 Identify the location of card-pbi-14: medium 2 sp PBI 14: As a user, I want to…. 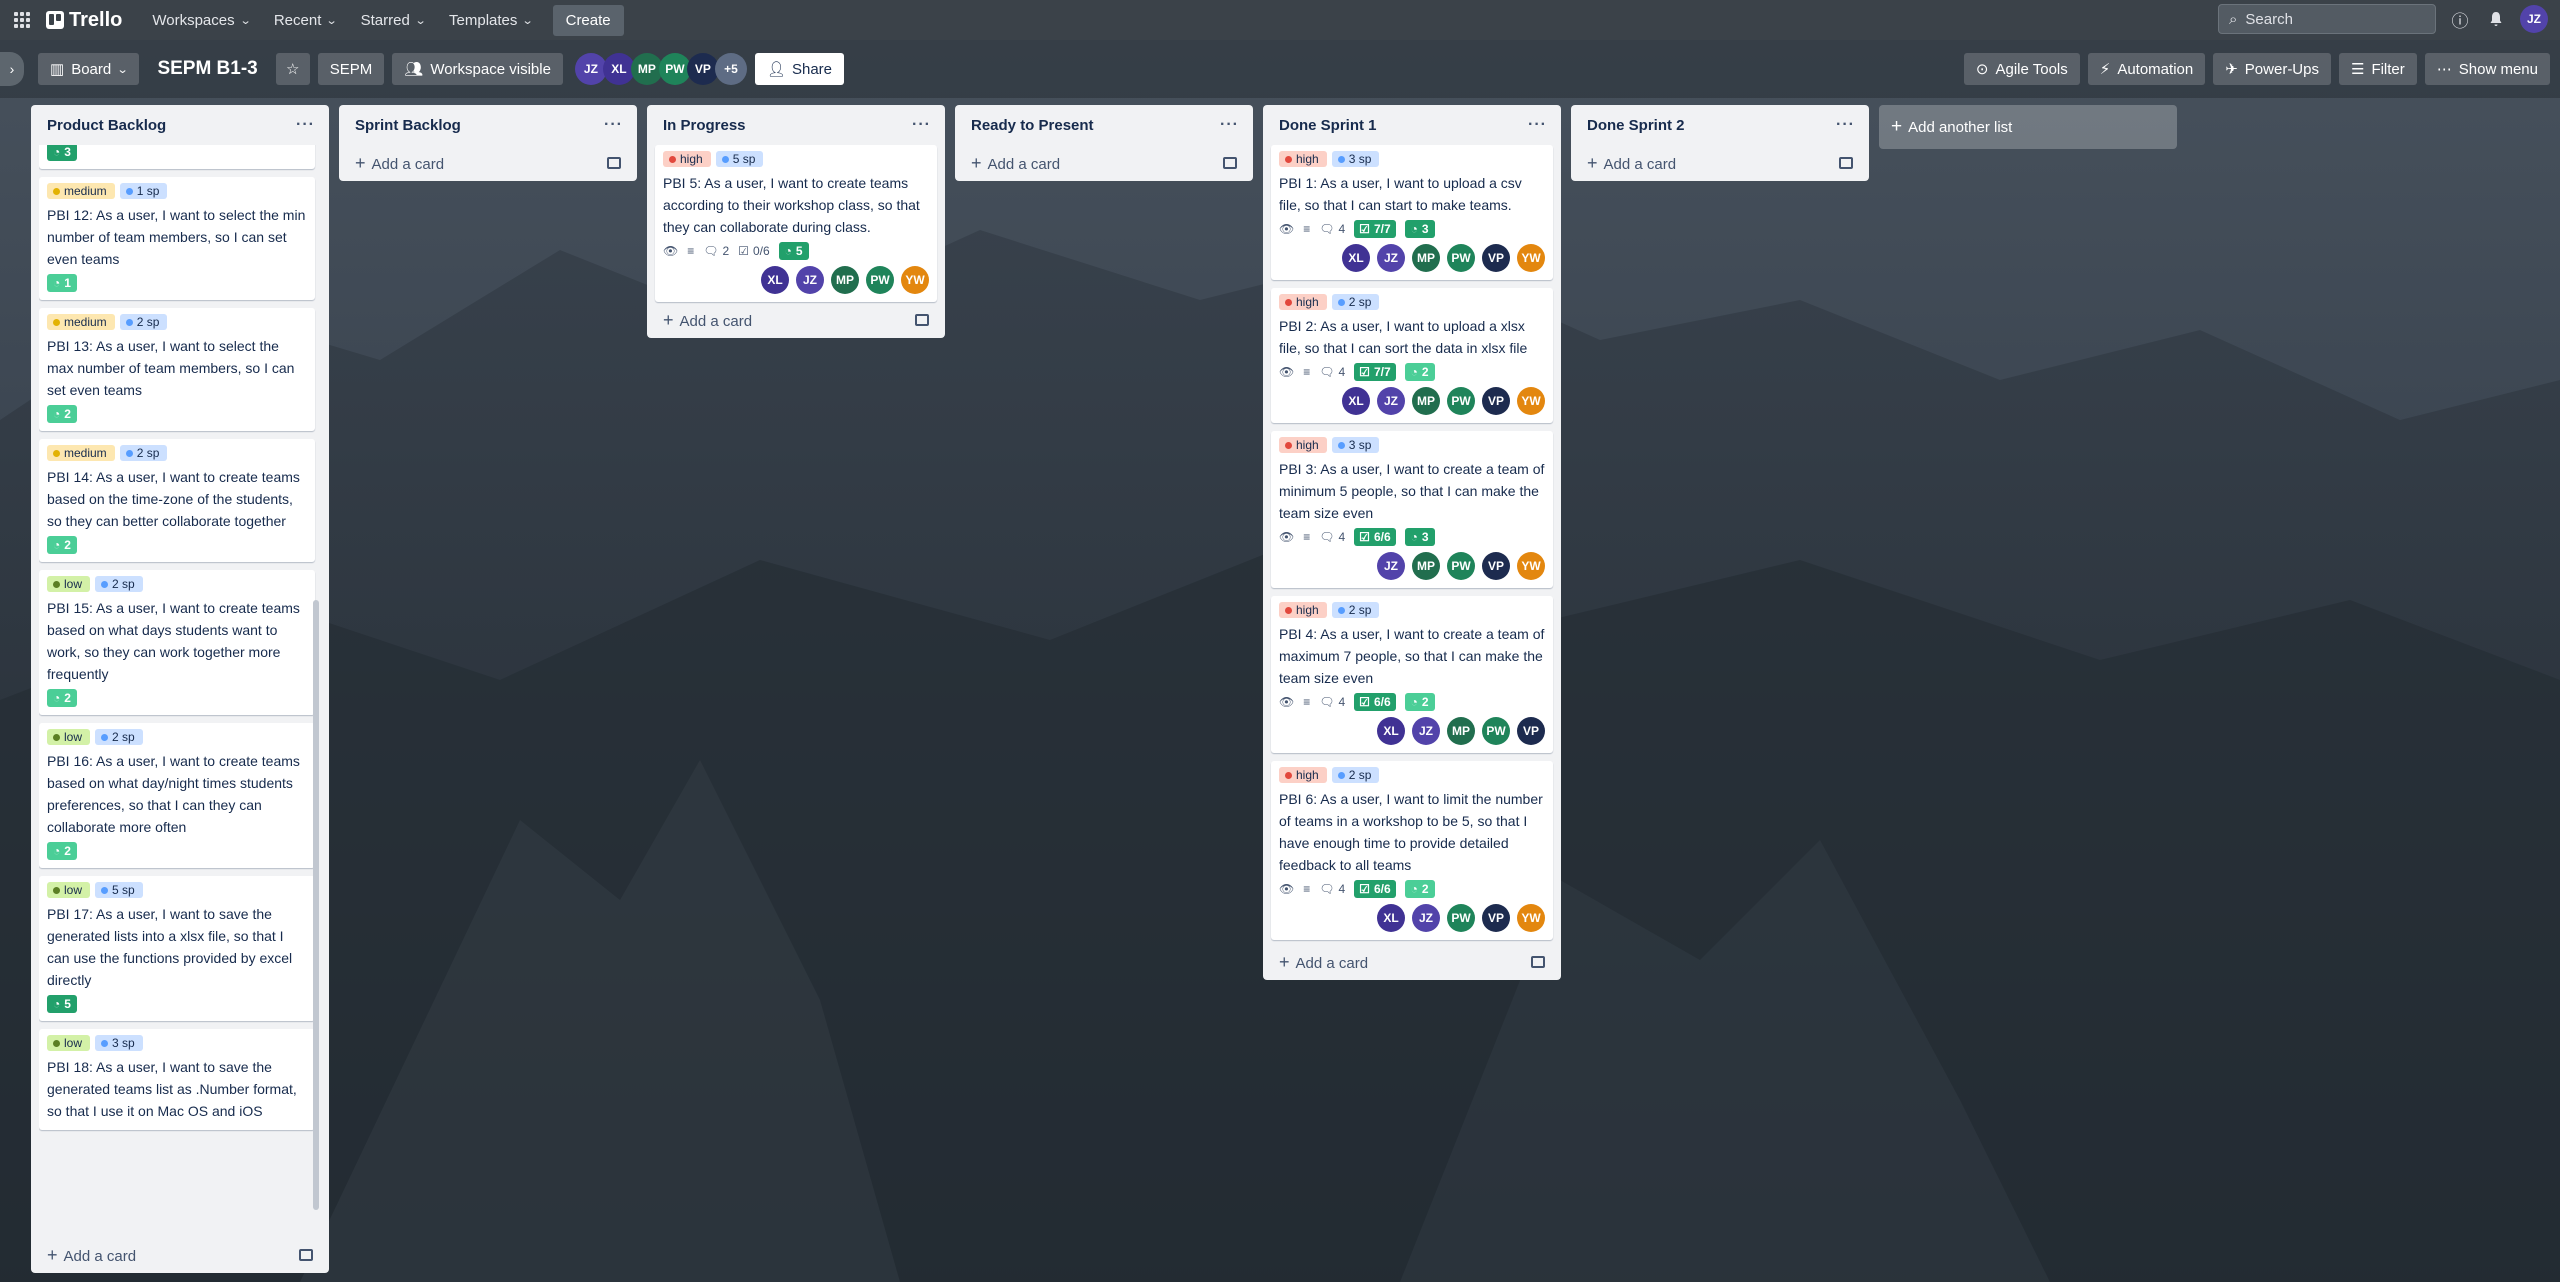
(177, 500).